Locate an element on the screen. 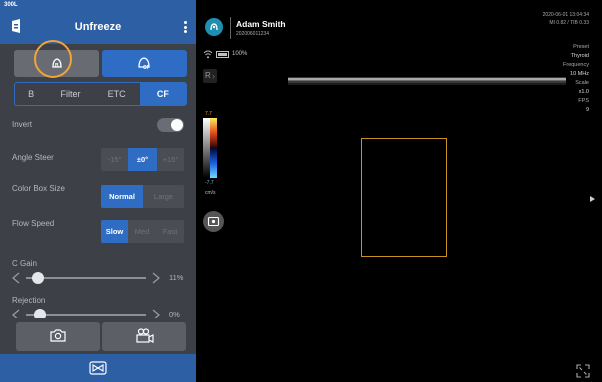  kebab-menu-icon is located at coordinates (185, 27).